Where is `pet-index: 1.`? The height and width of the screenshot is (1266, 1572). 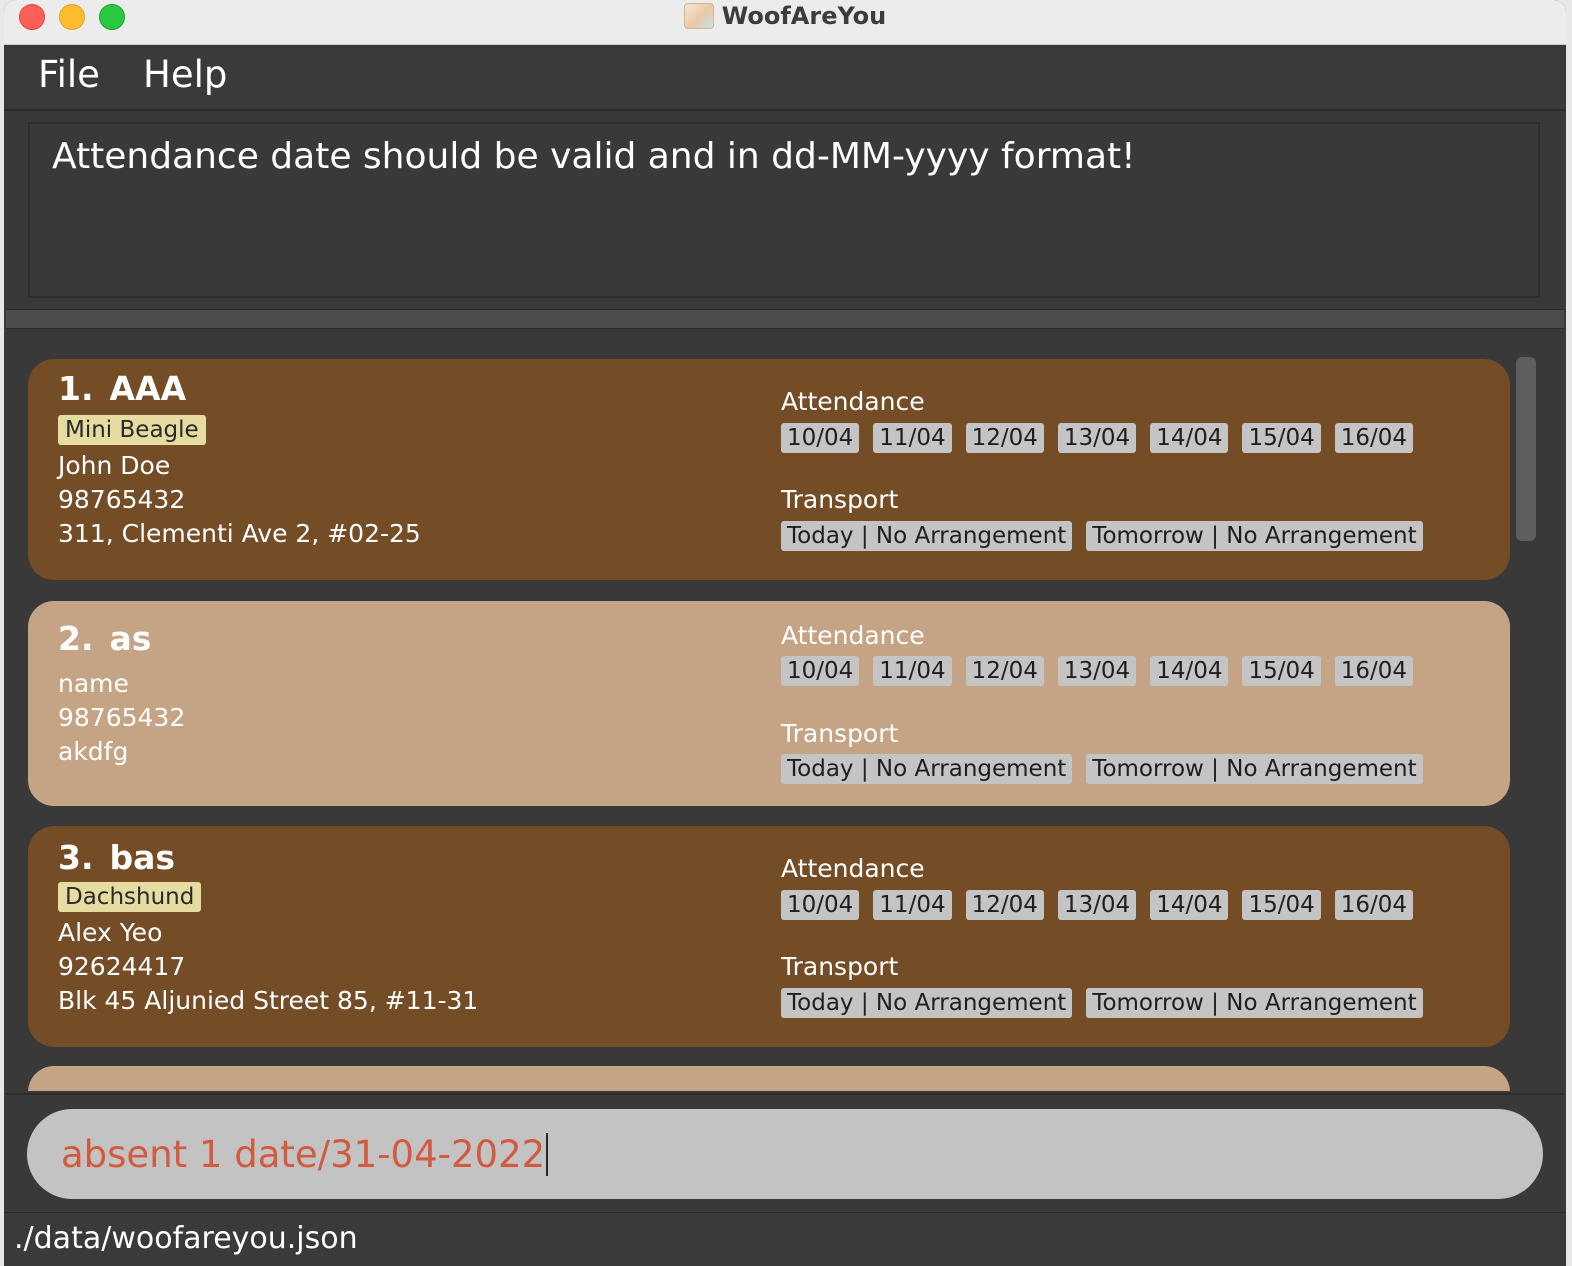
pet-index: 1. is located at coordinates (76, 388).